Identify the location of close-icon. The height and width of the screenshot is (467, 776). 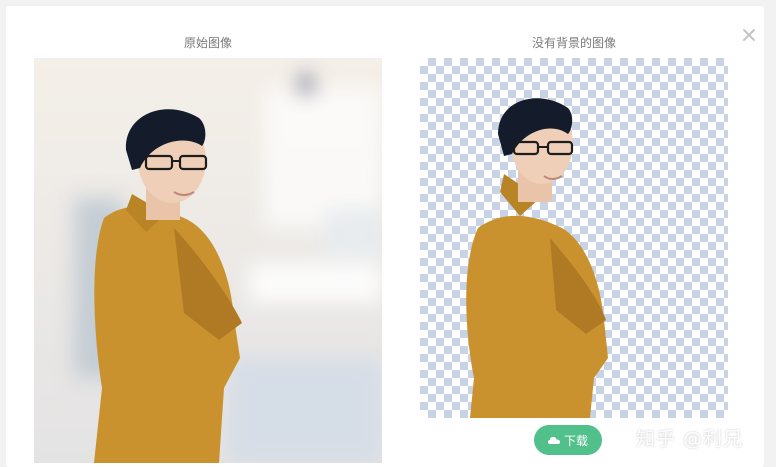
(749, 35).